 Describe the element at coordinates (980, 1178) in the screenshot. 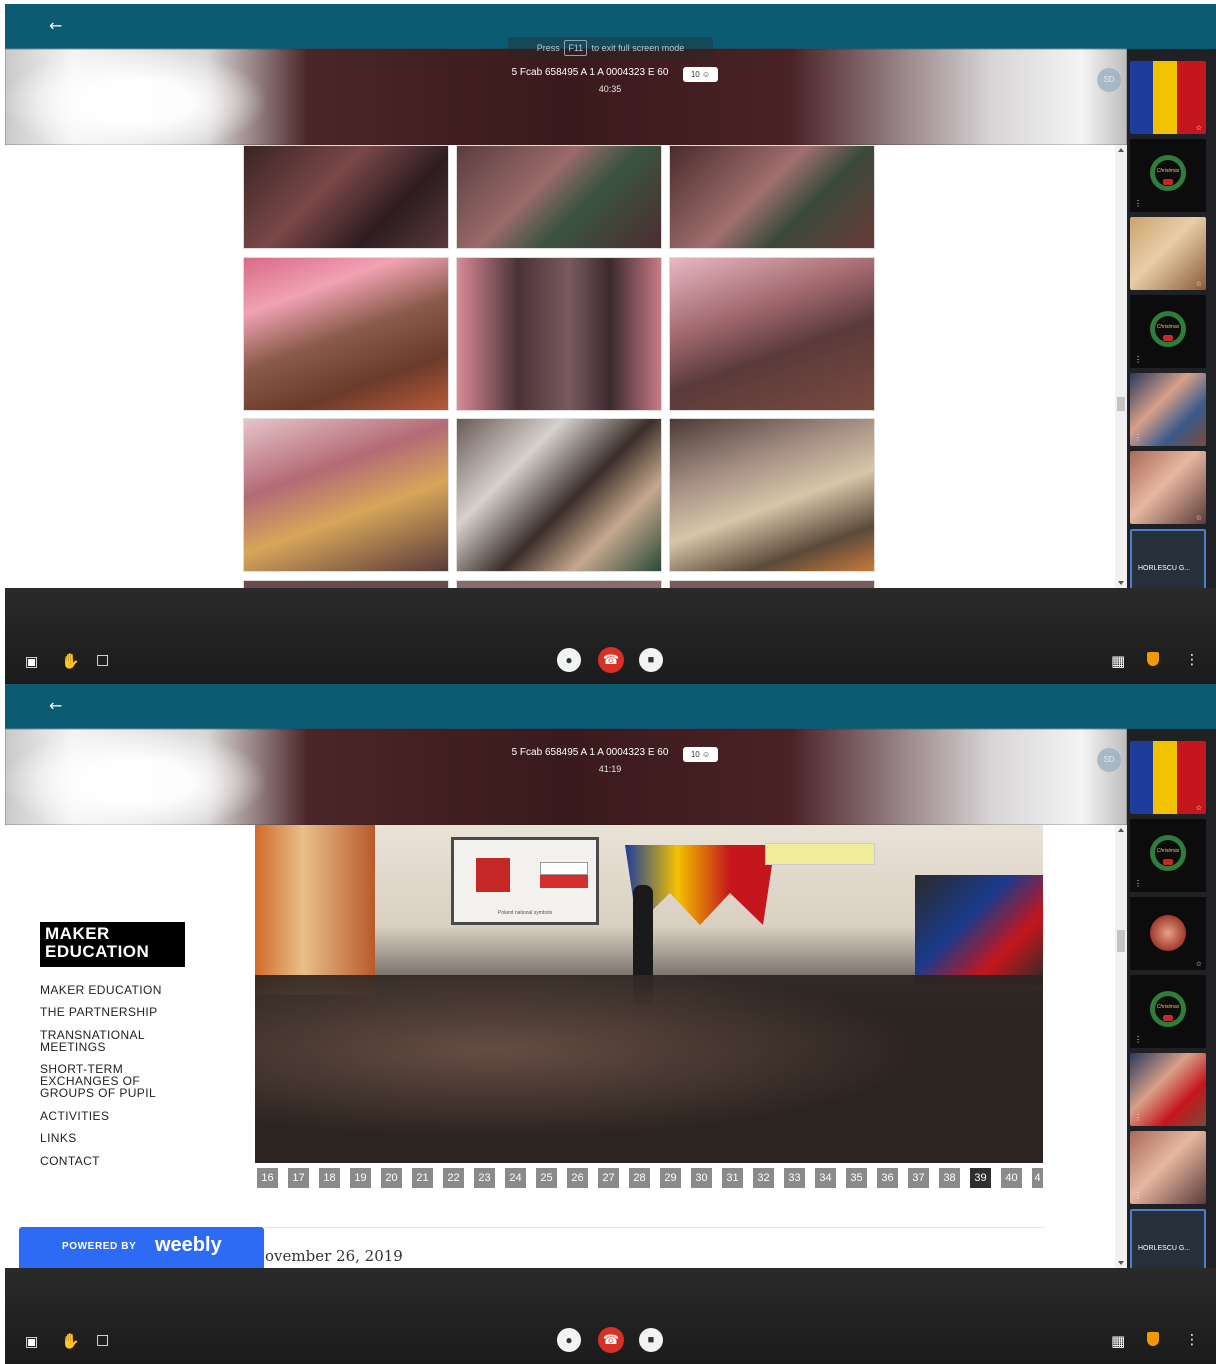

I see `page-button-active: 39` at that location.